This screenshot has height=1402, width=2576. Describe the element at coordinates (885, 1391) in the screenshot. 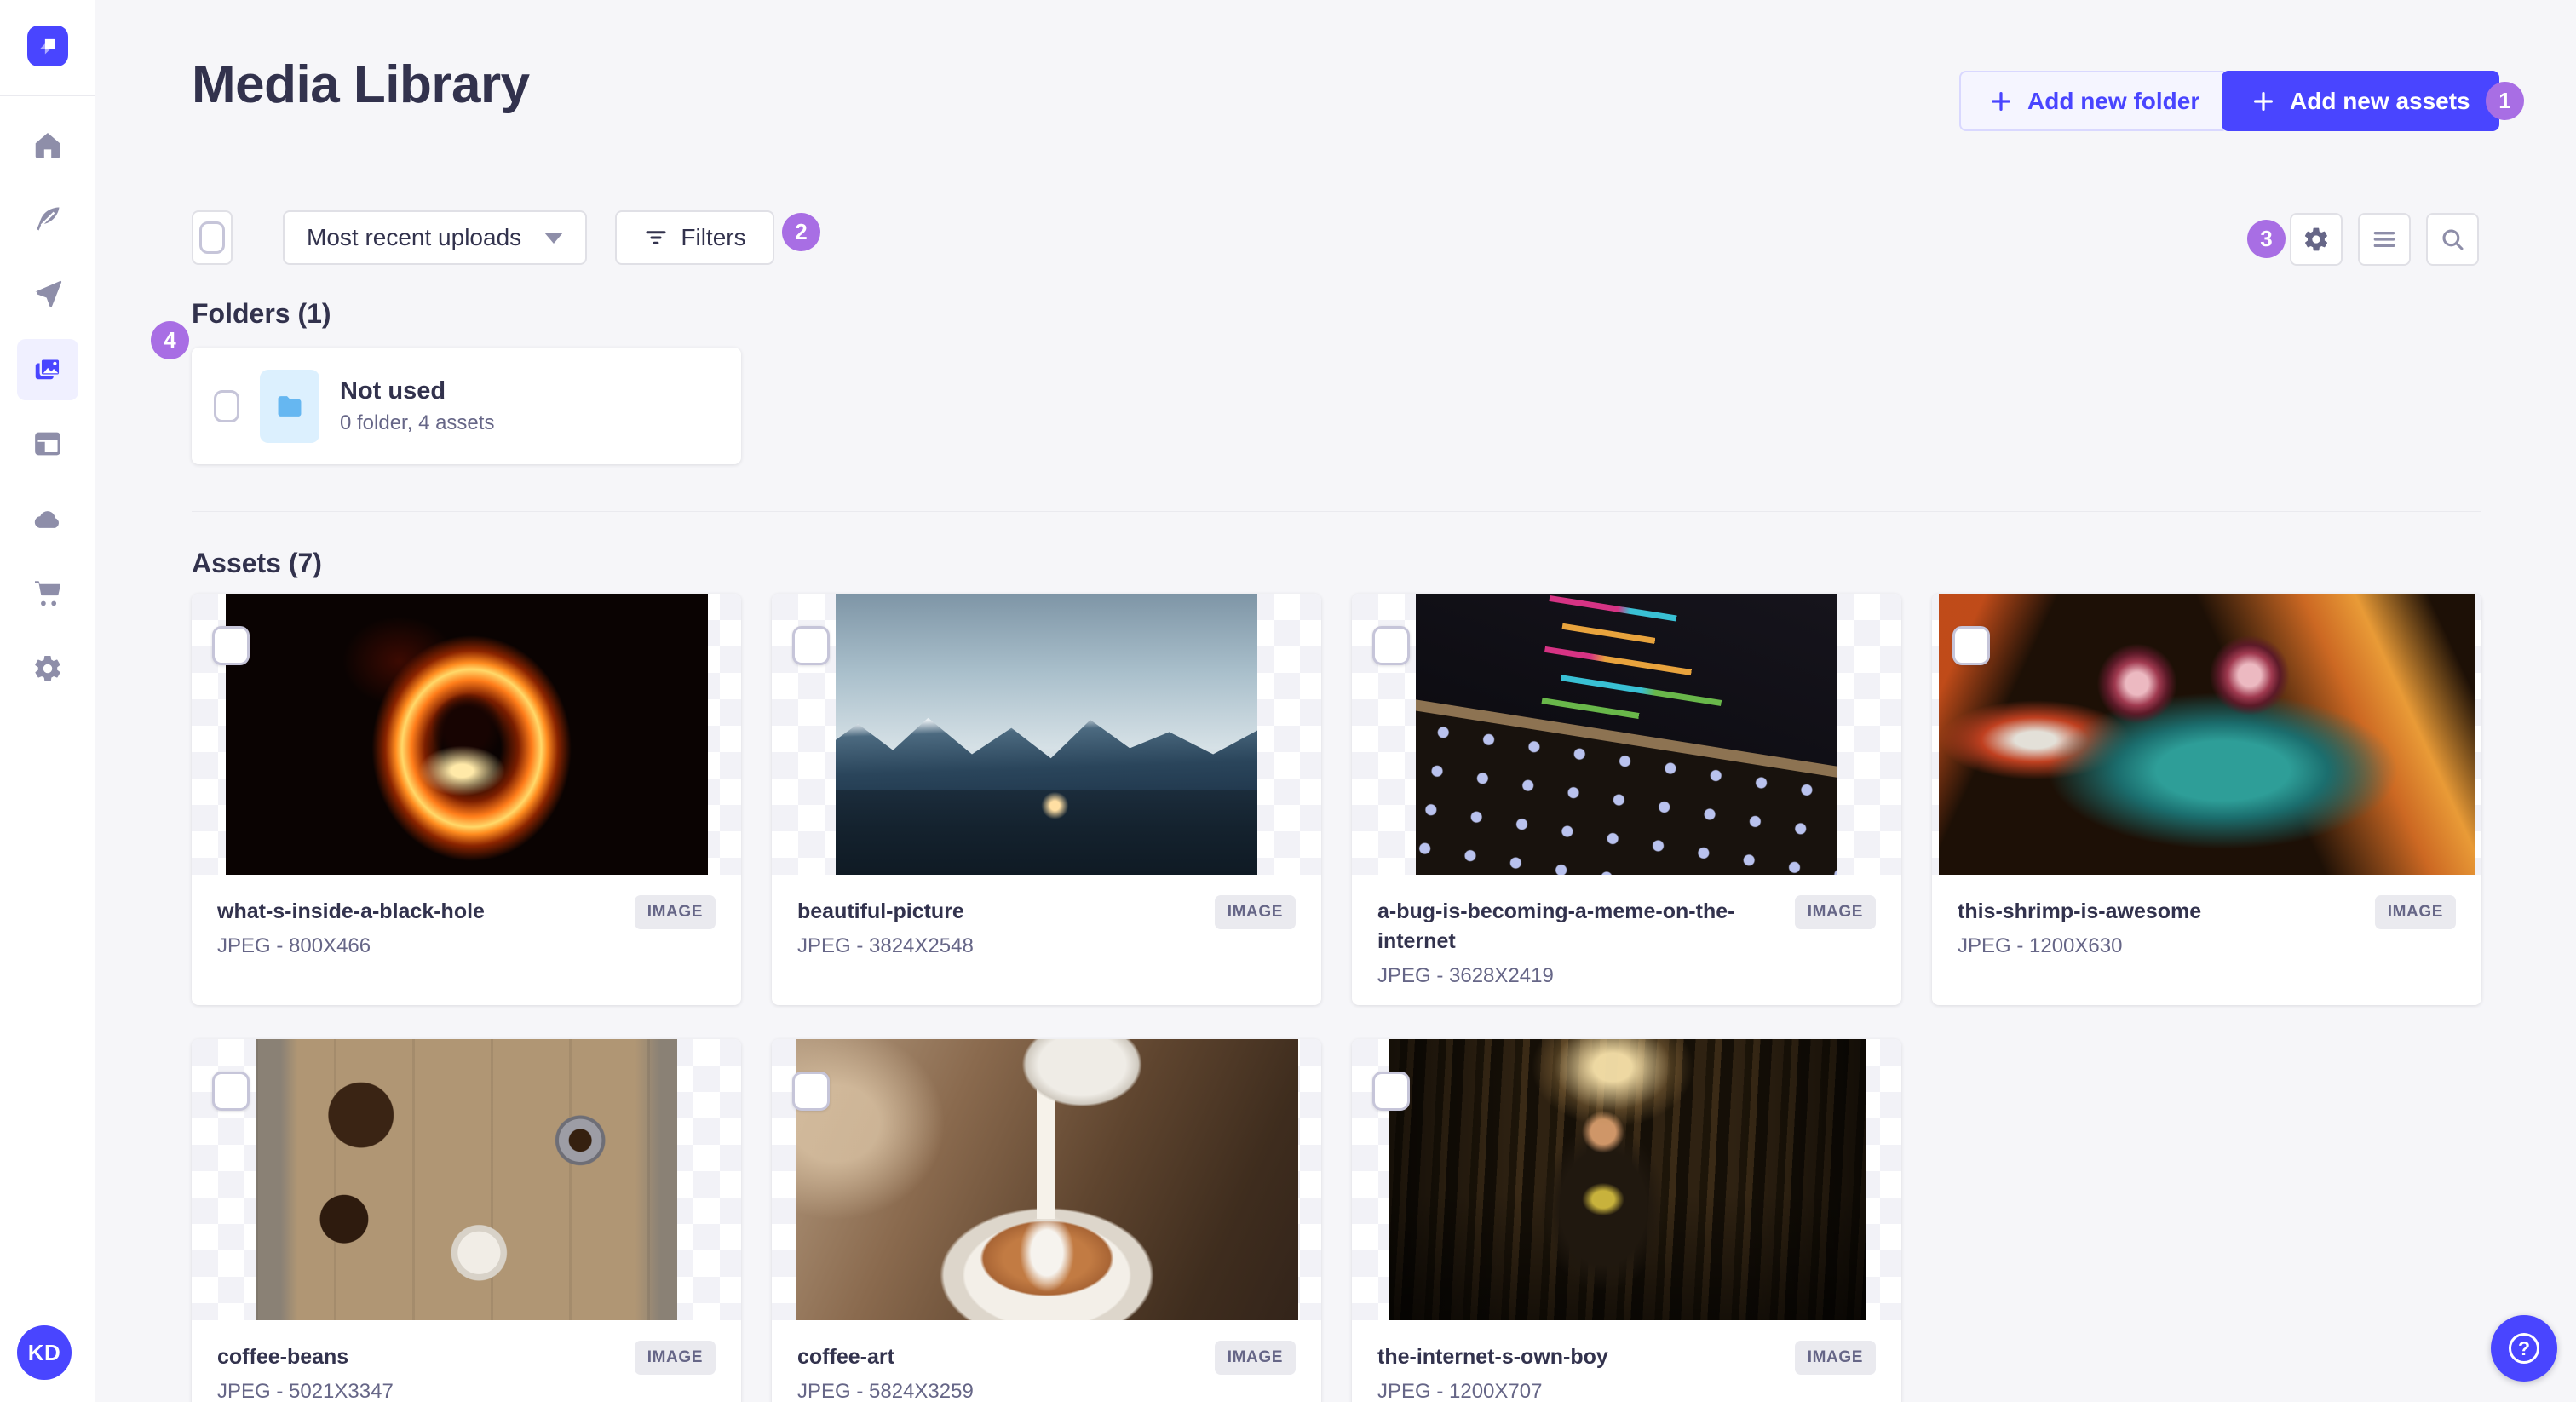

I see `asset-meta: JPEG - 5824X3259` at that location.